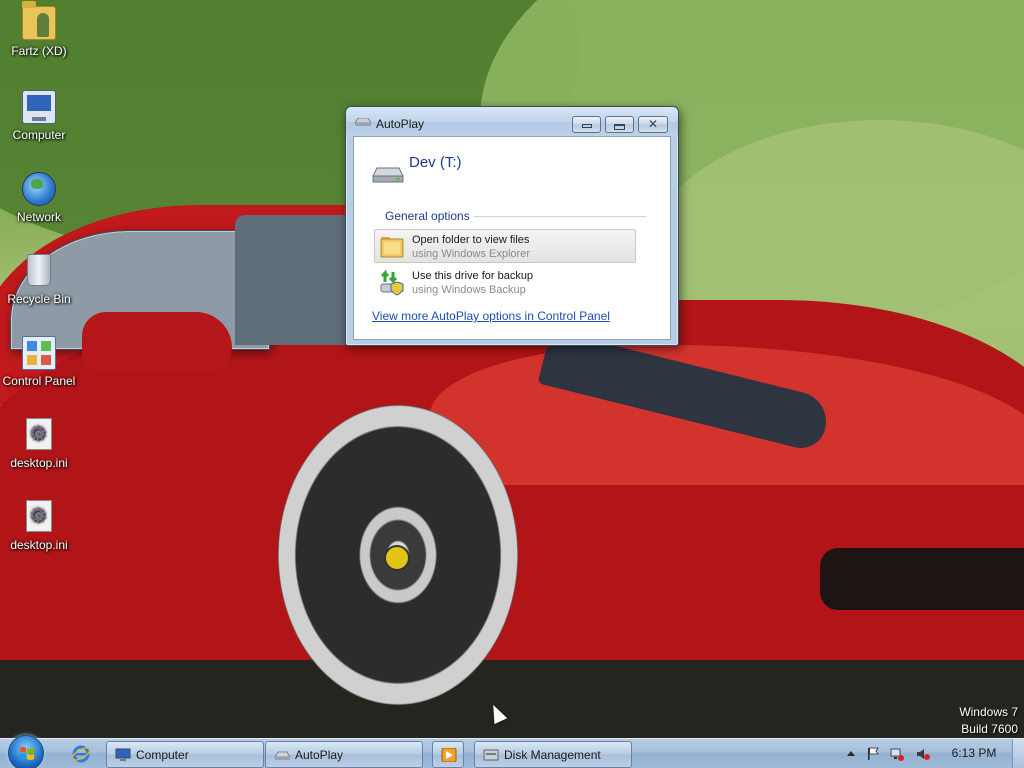 The height and width of the screenshot is (768, 1024). Describe the element at coordinates (282, 755) in the screenshot. I see `autoplay-icon` at that location.